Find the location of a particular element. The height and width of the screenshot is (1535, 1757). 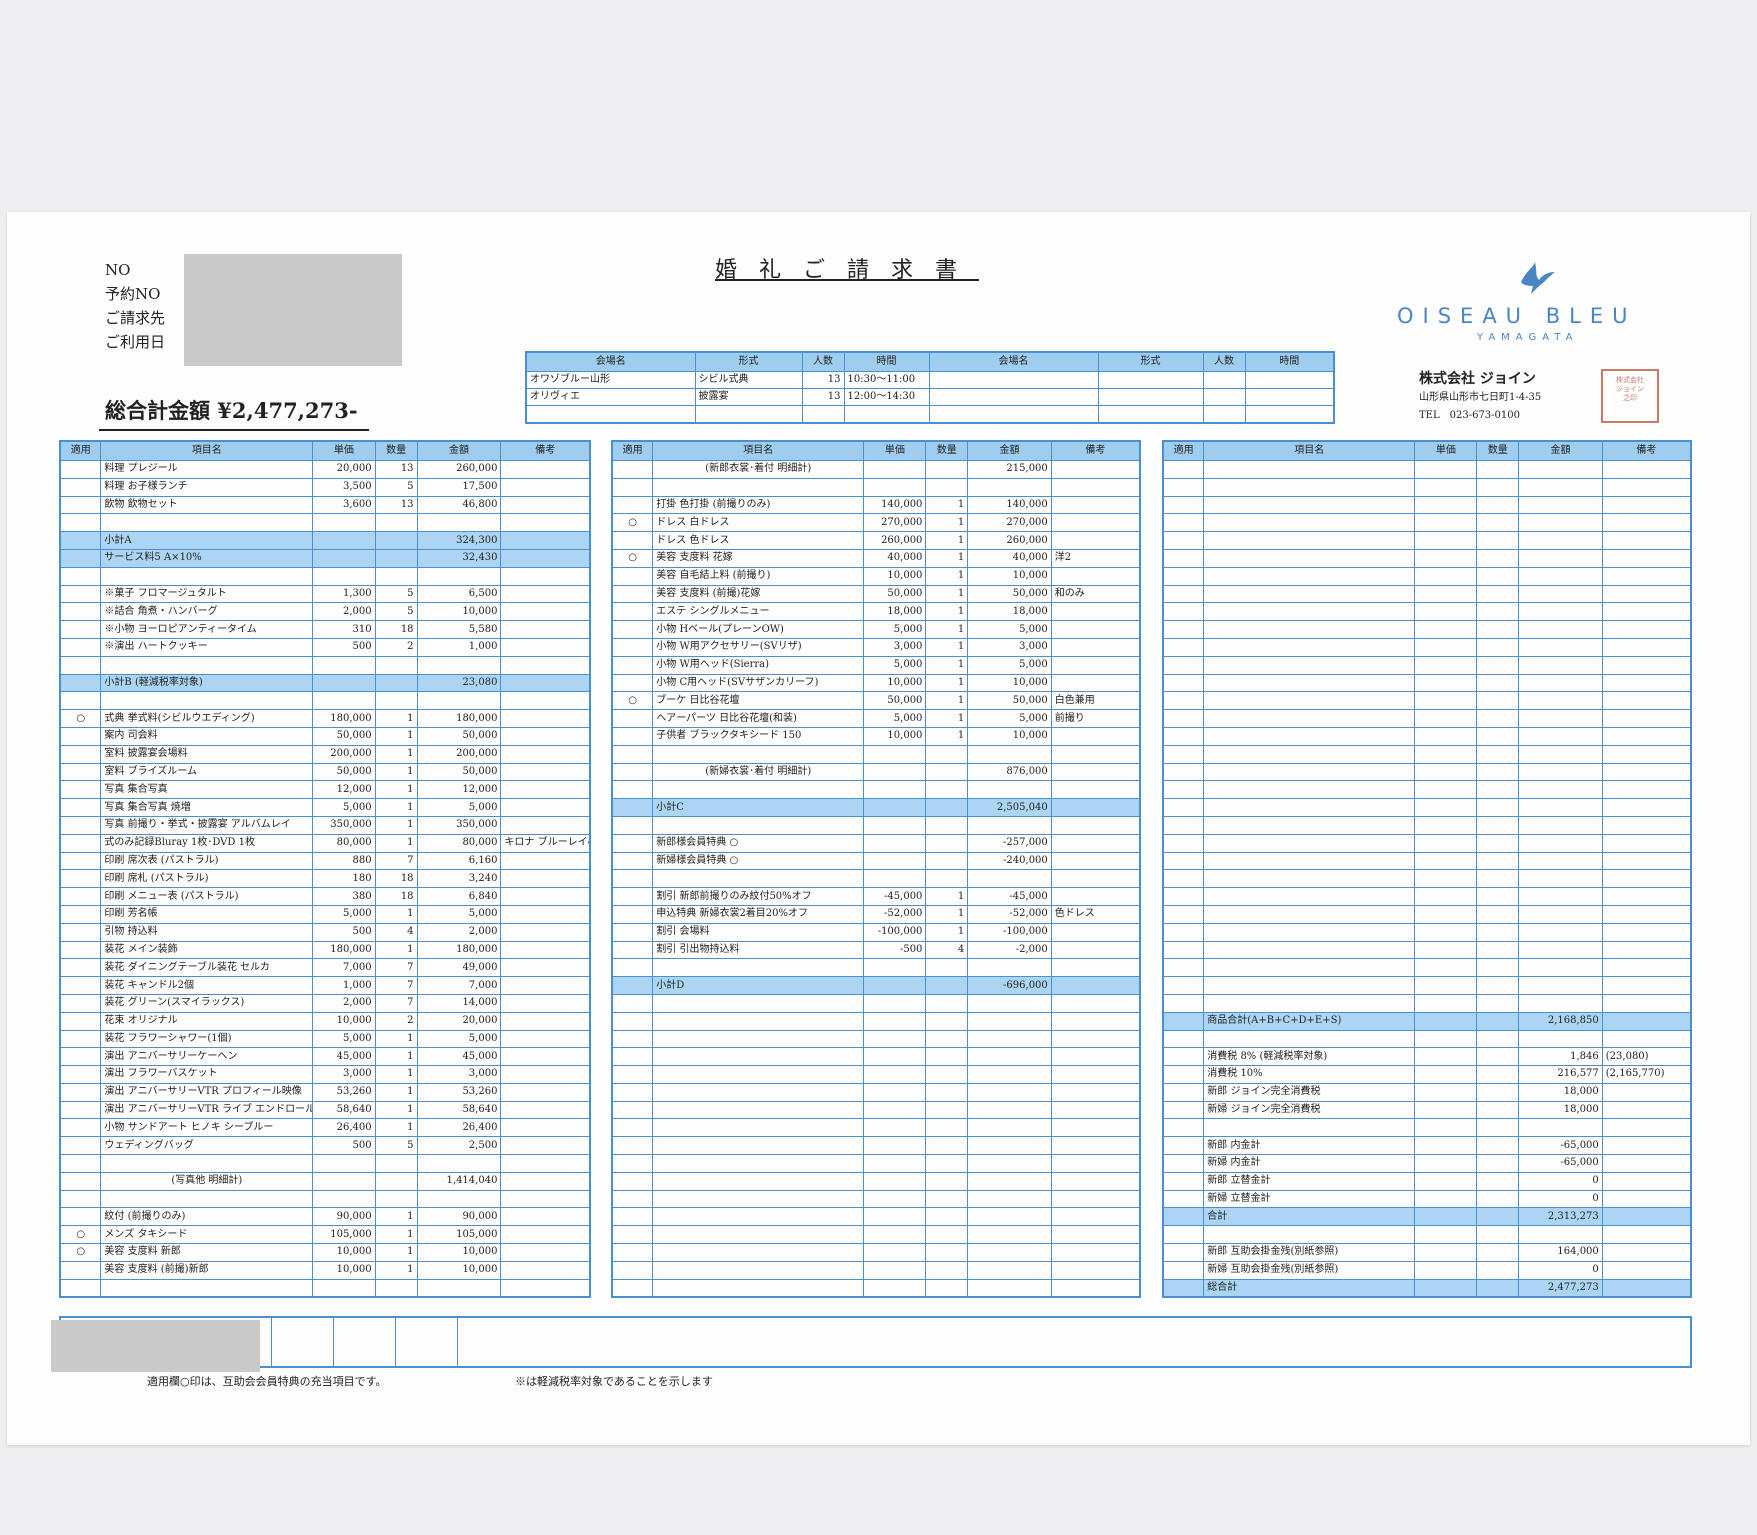

amount-cell: 0 is located at coordinates (1560, 1270).